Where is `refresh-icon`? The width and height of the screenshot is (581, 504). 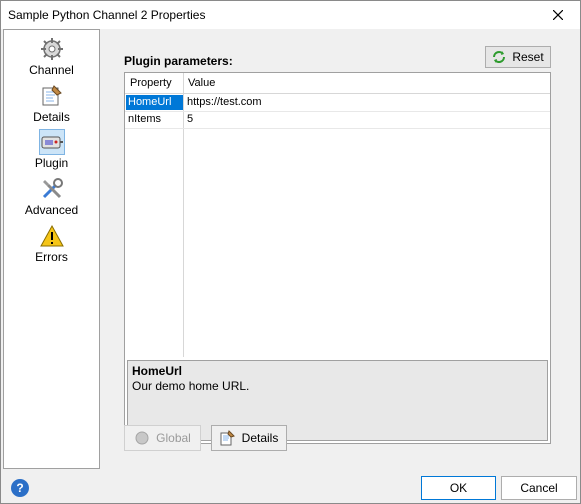
refresh-icon is located at coordinates (499, 57).